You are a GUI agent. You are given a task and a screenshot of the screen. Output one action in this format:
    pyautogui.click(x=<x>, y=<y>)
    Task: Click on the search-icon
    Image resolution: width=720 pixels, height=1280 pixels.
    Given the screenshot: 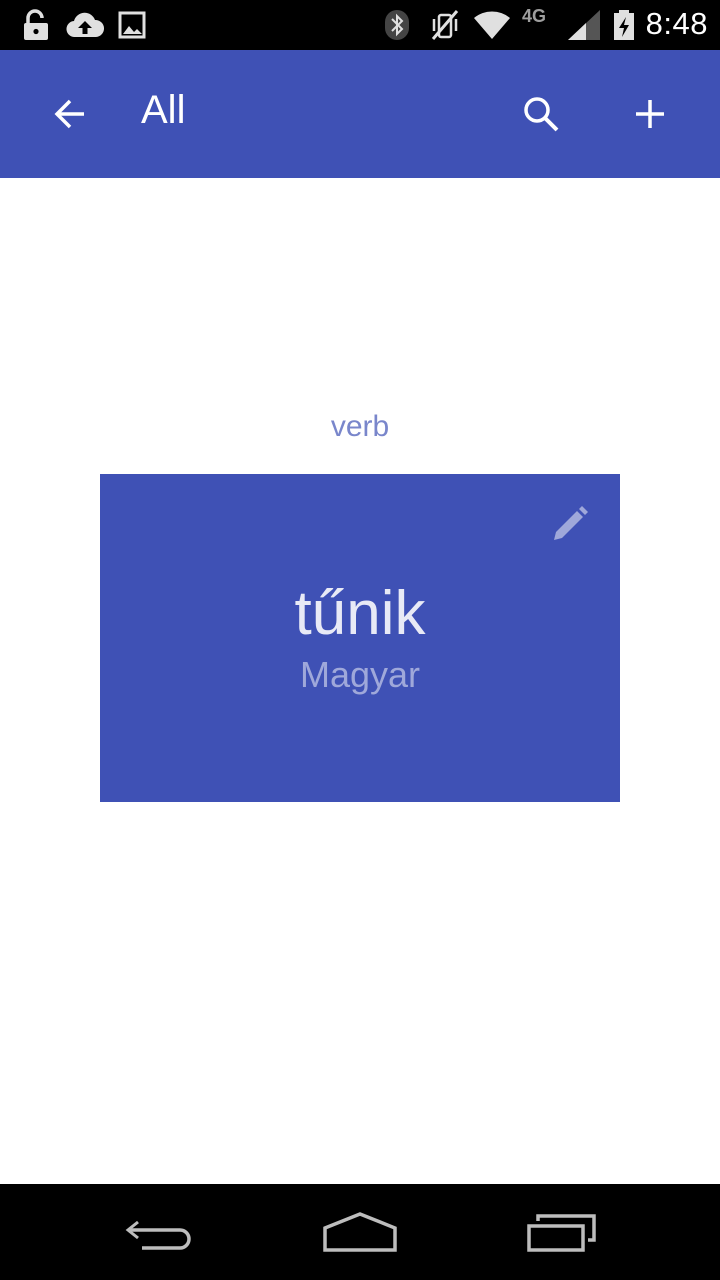 What is the action you would take?
    pyautogui.click(x=541, y=114)
    